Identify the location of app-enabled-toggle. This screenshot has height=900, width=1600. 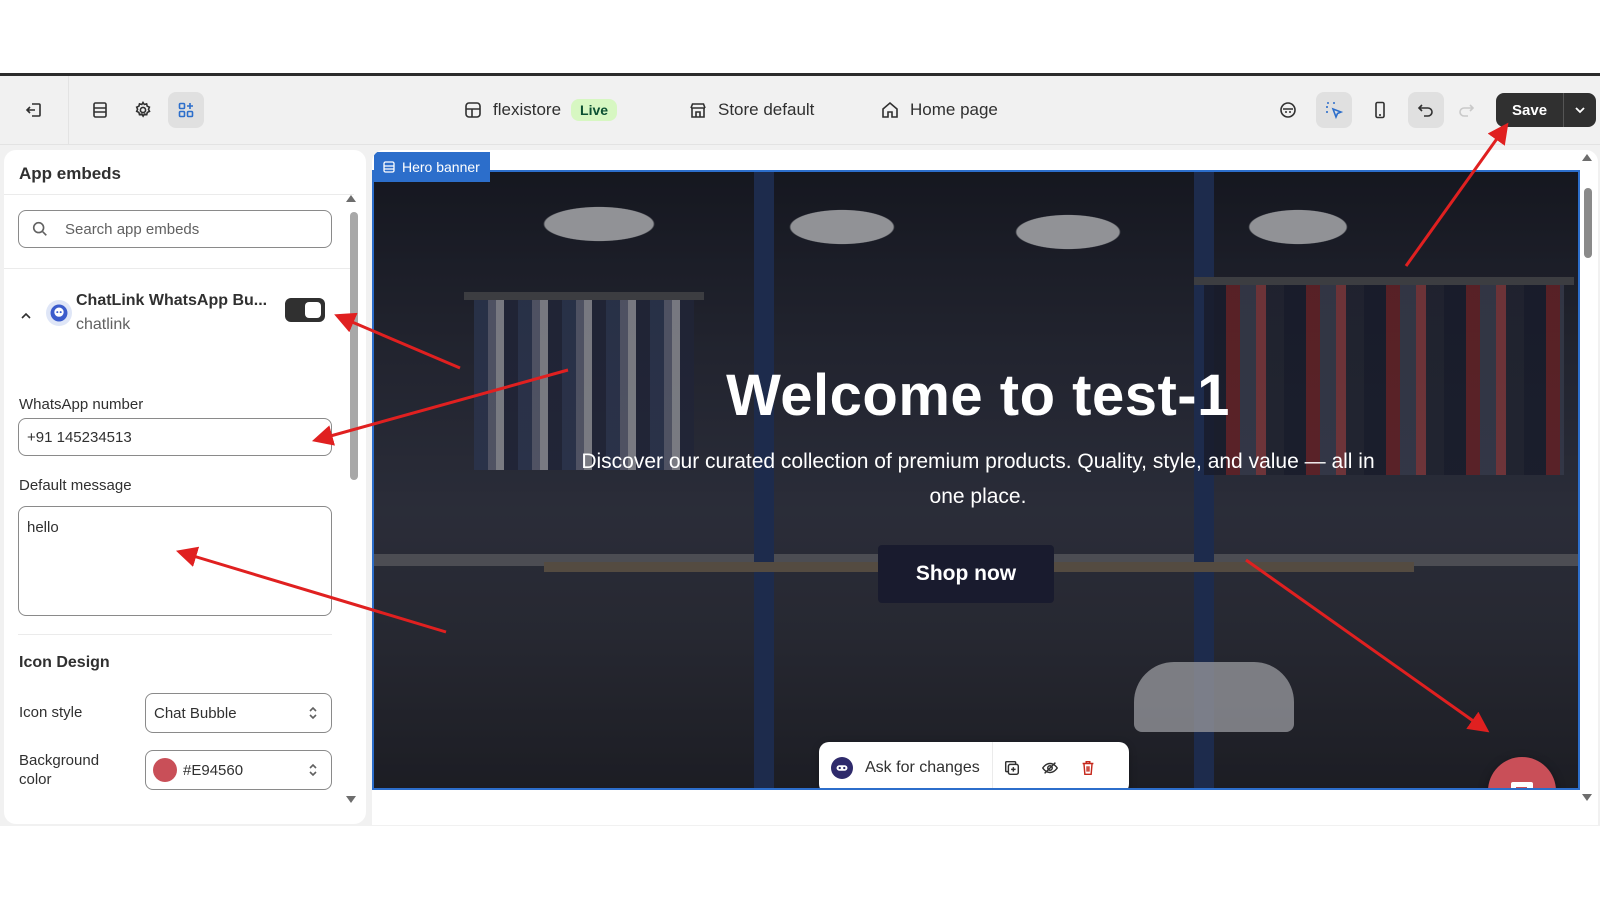
(305, 310).